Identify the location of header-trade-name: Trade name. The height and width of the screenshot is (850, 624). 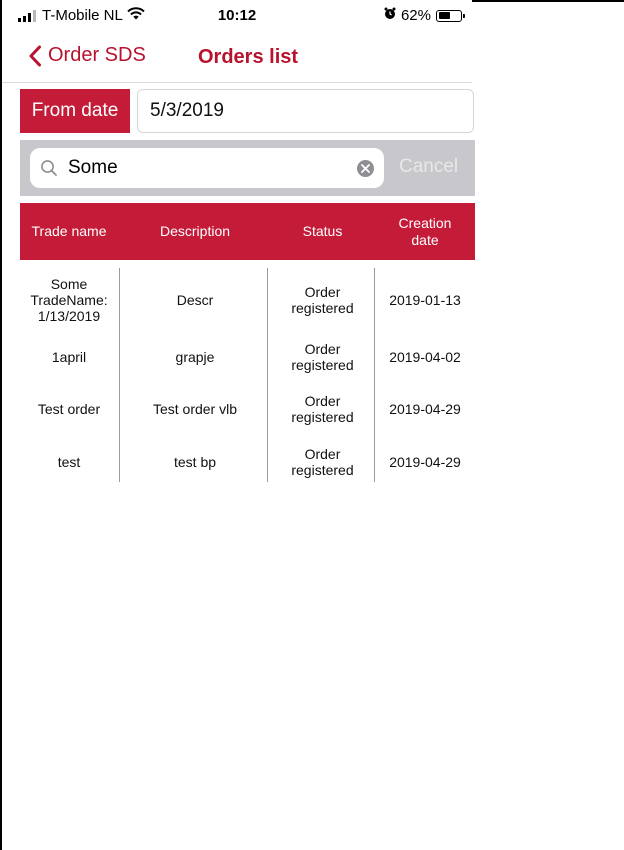
(69, 231).